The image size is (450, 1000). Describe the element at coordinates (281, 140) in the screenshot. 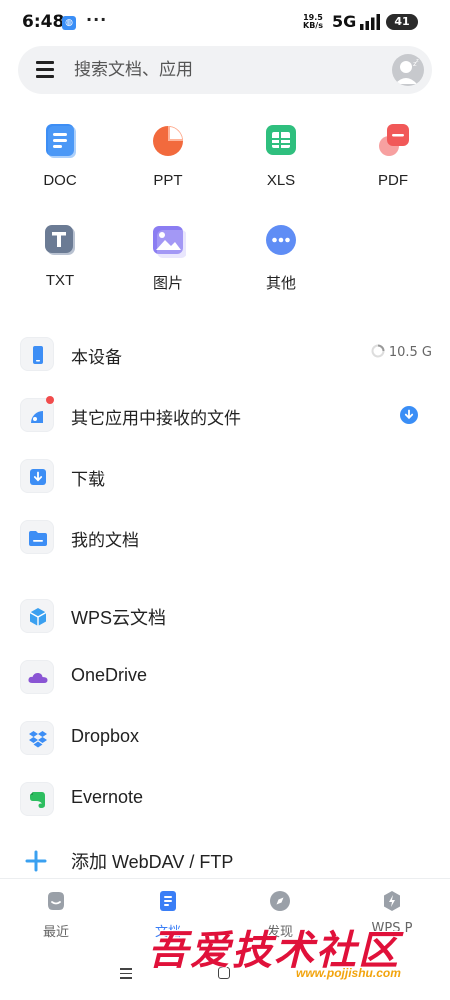

I see `xls-icon` at that location.